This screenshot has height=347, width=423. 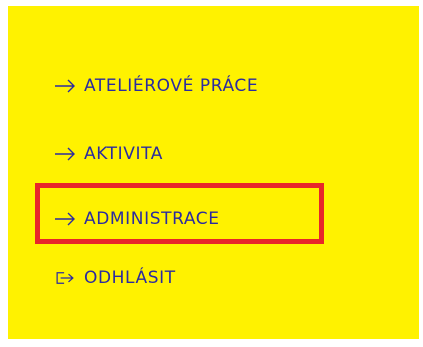 I want to click on menu-item-administrace: ADMINISTRACE, so click(x=137, y=219).